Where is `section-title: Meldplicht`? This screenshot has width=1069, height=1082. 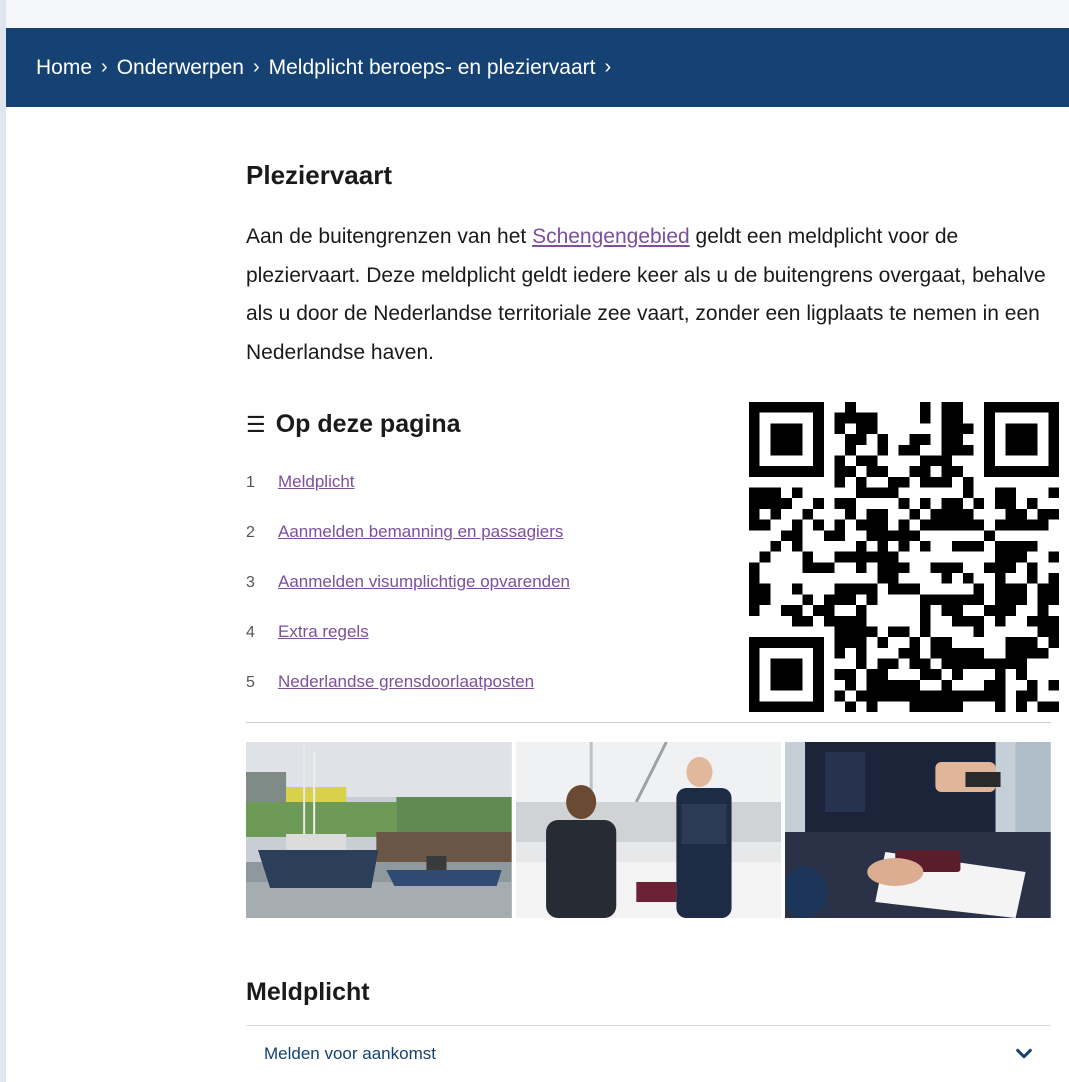 section-title: Meldplicht is located at coordinates (308, 992).